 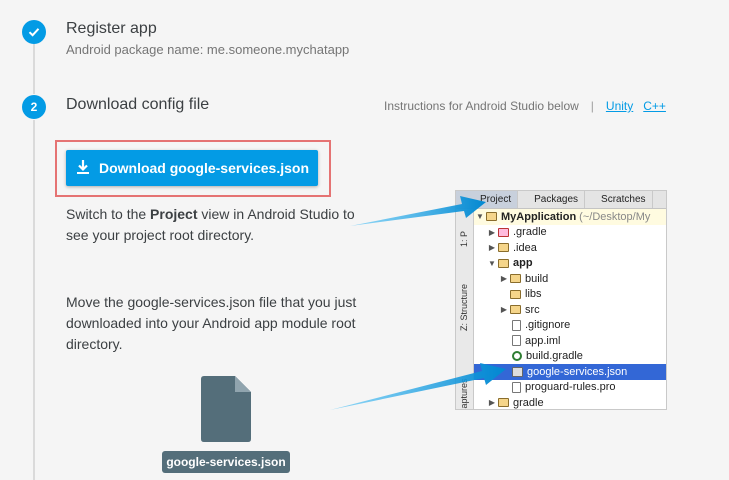 What do you see at coordinates (34, 69) in the screenshot?
I see `timeline-line-top` at bounding box center [34, 69].